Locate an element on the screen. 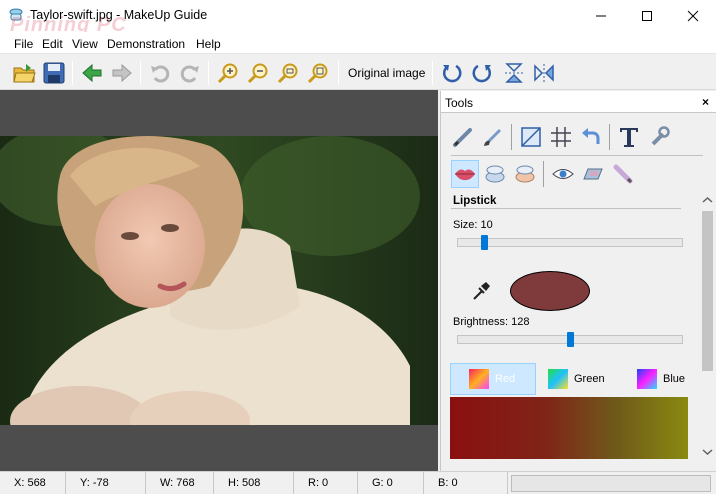 The height and width of the screenshot is (494, 716). grid-icon is located at coordinates (561, 137).